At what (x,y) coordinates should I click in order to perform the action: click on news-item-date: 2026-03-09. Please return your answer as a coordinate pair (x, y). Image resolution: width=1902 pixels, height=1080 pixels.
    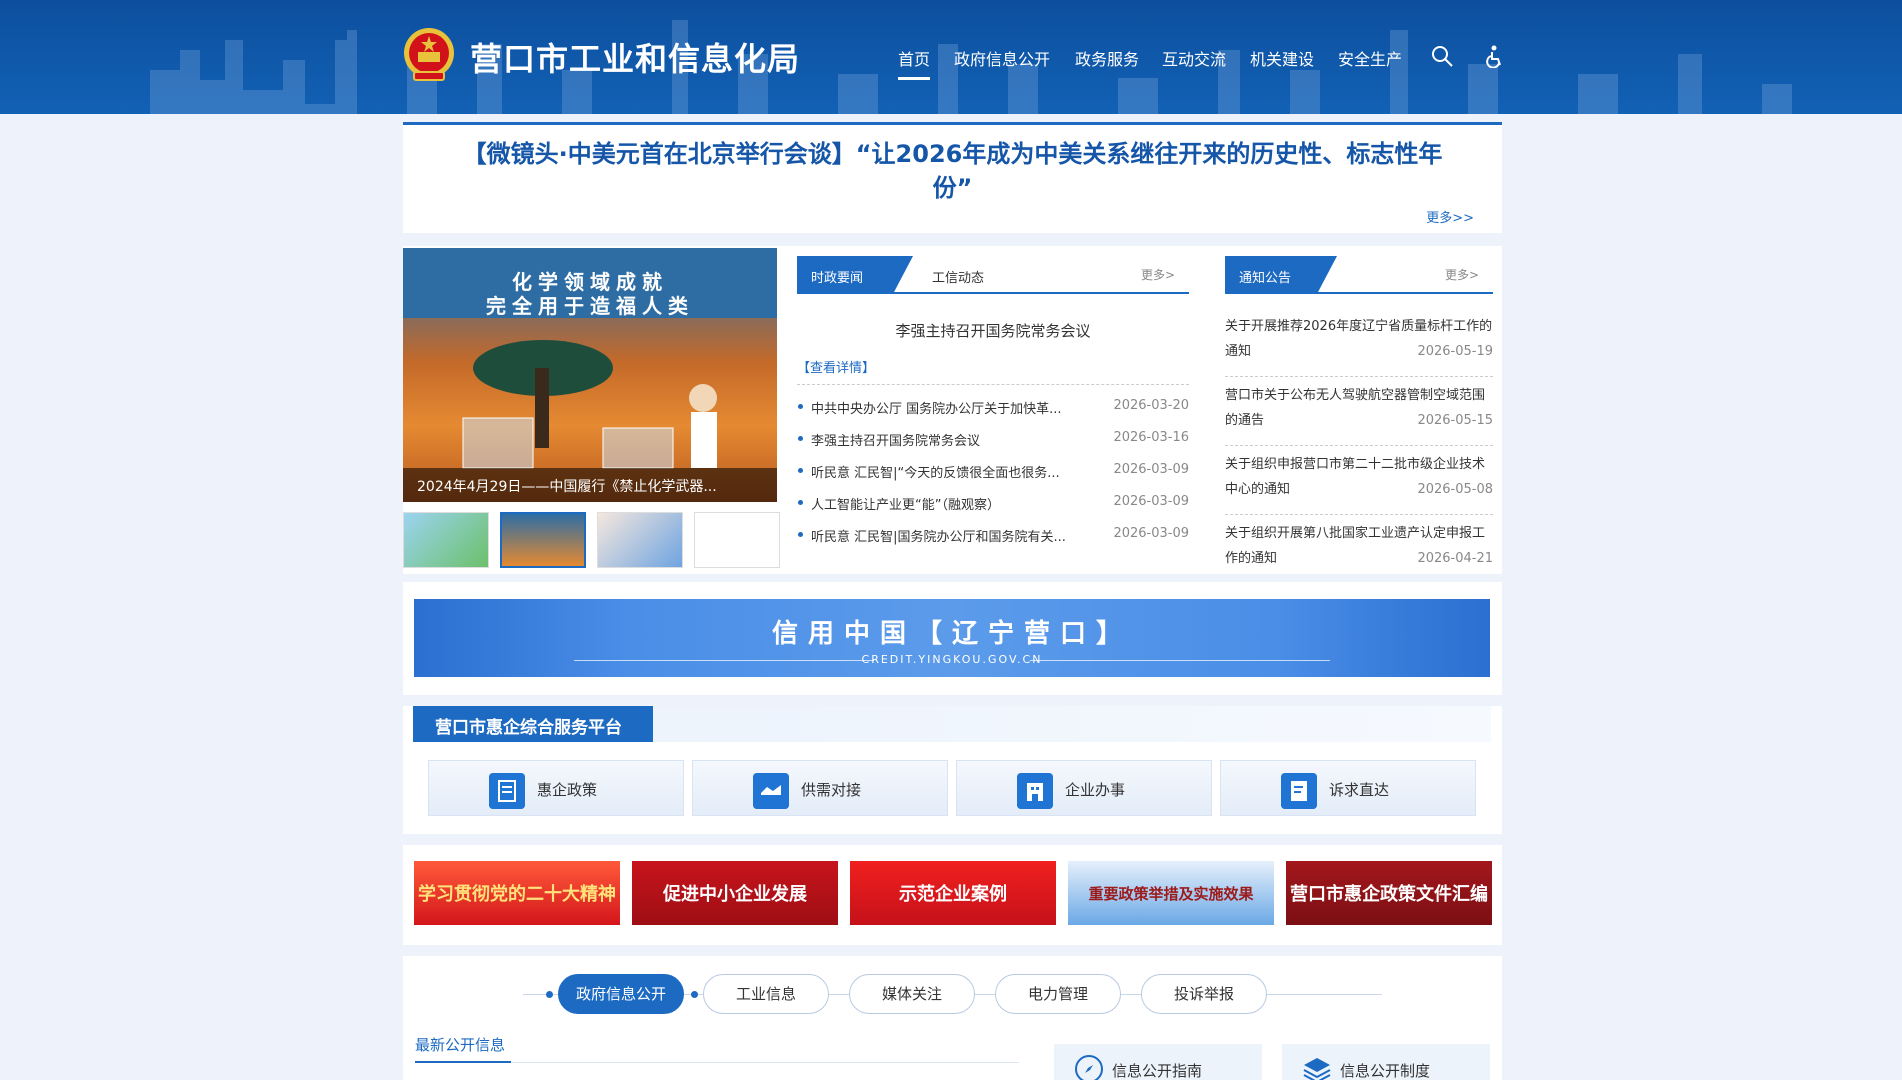
    Looking at the image, I should click on (1151, 501).